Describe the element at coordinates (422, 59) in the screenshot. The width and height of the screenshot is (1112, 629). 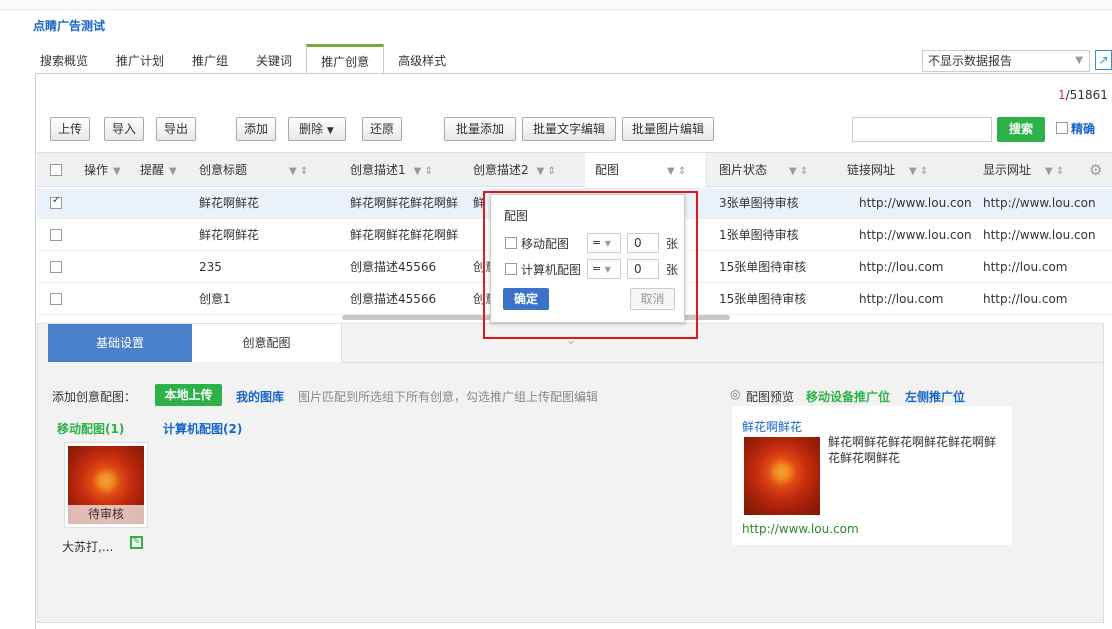
I see `tab-advanced-style: 高级样式` at that location.